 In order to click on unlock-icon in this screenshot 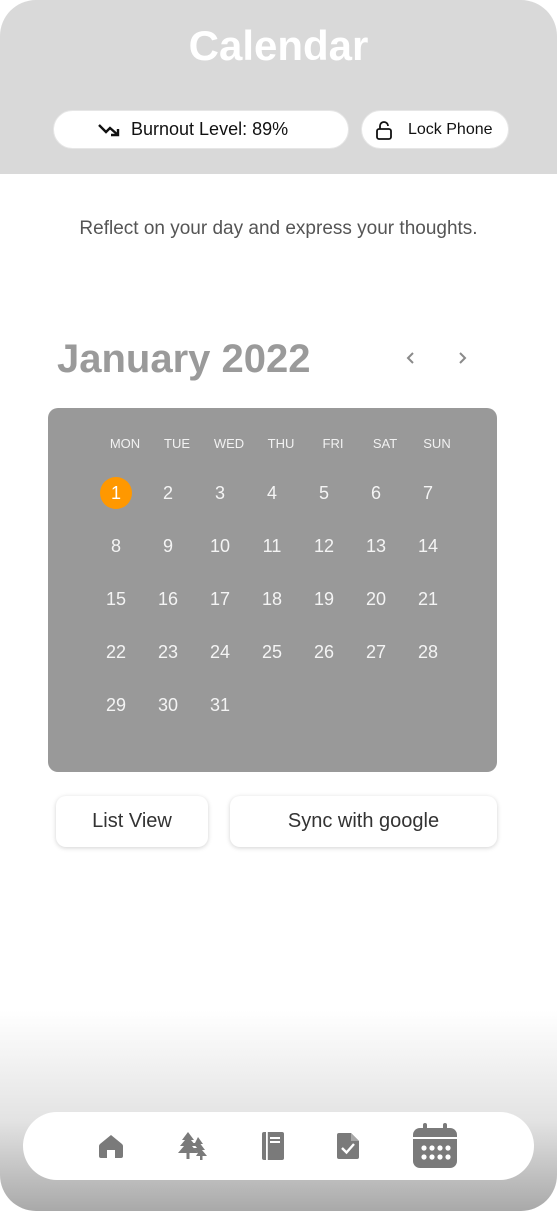, I will do `click(384, 132)`.